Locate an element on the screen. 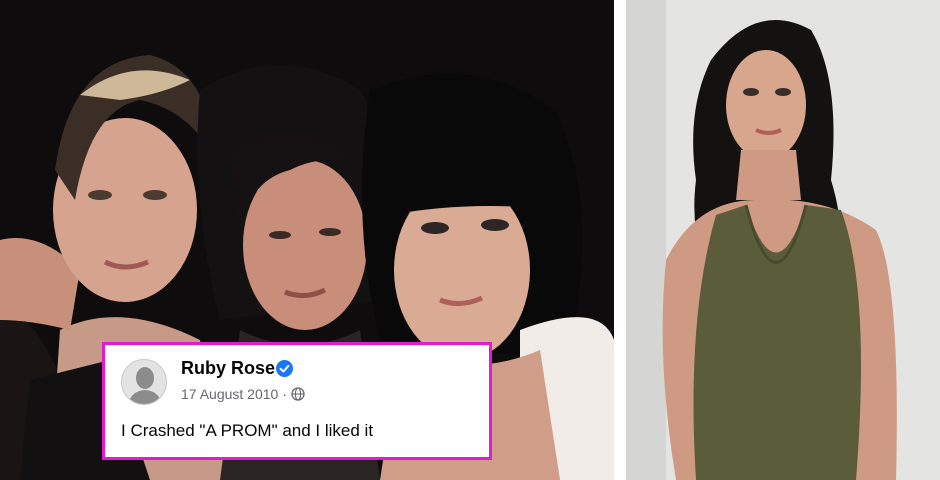  post-text: I Crashed "A PROM" and I liked it is located at coordinates (247, 430).